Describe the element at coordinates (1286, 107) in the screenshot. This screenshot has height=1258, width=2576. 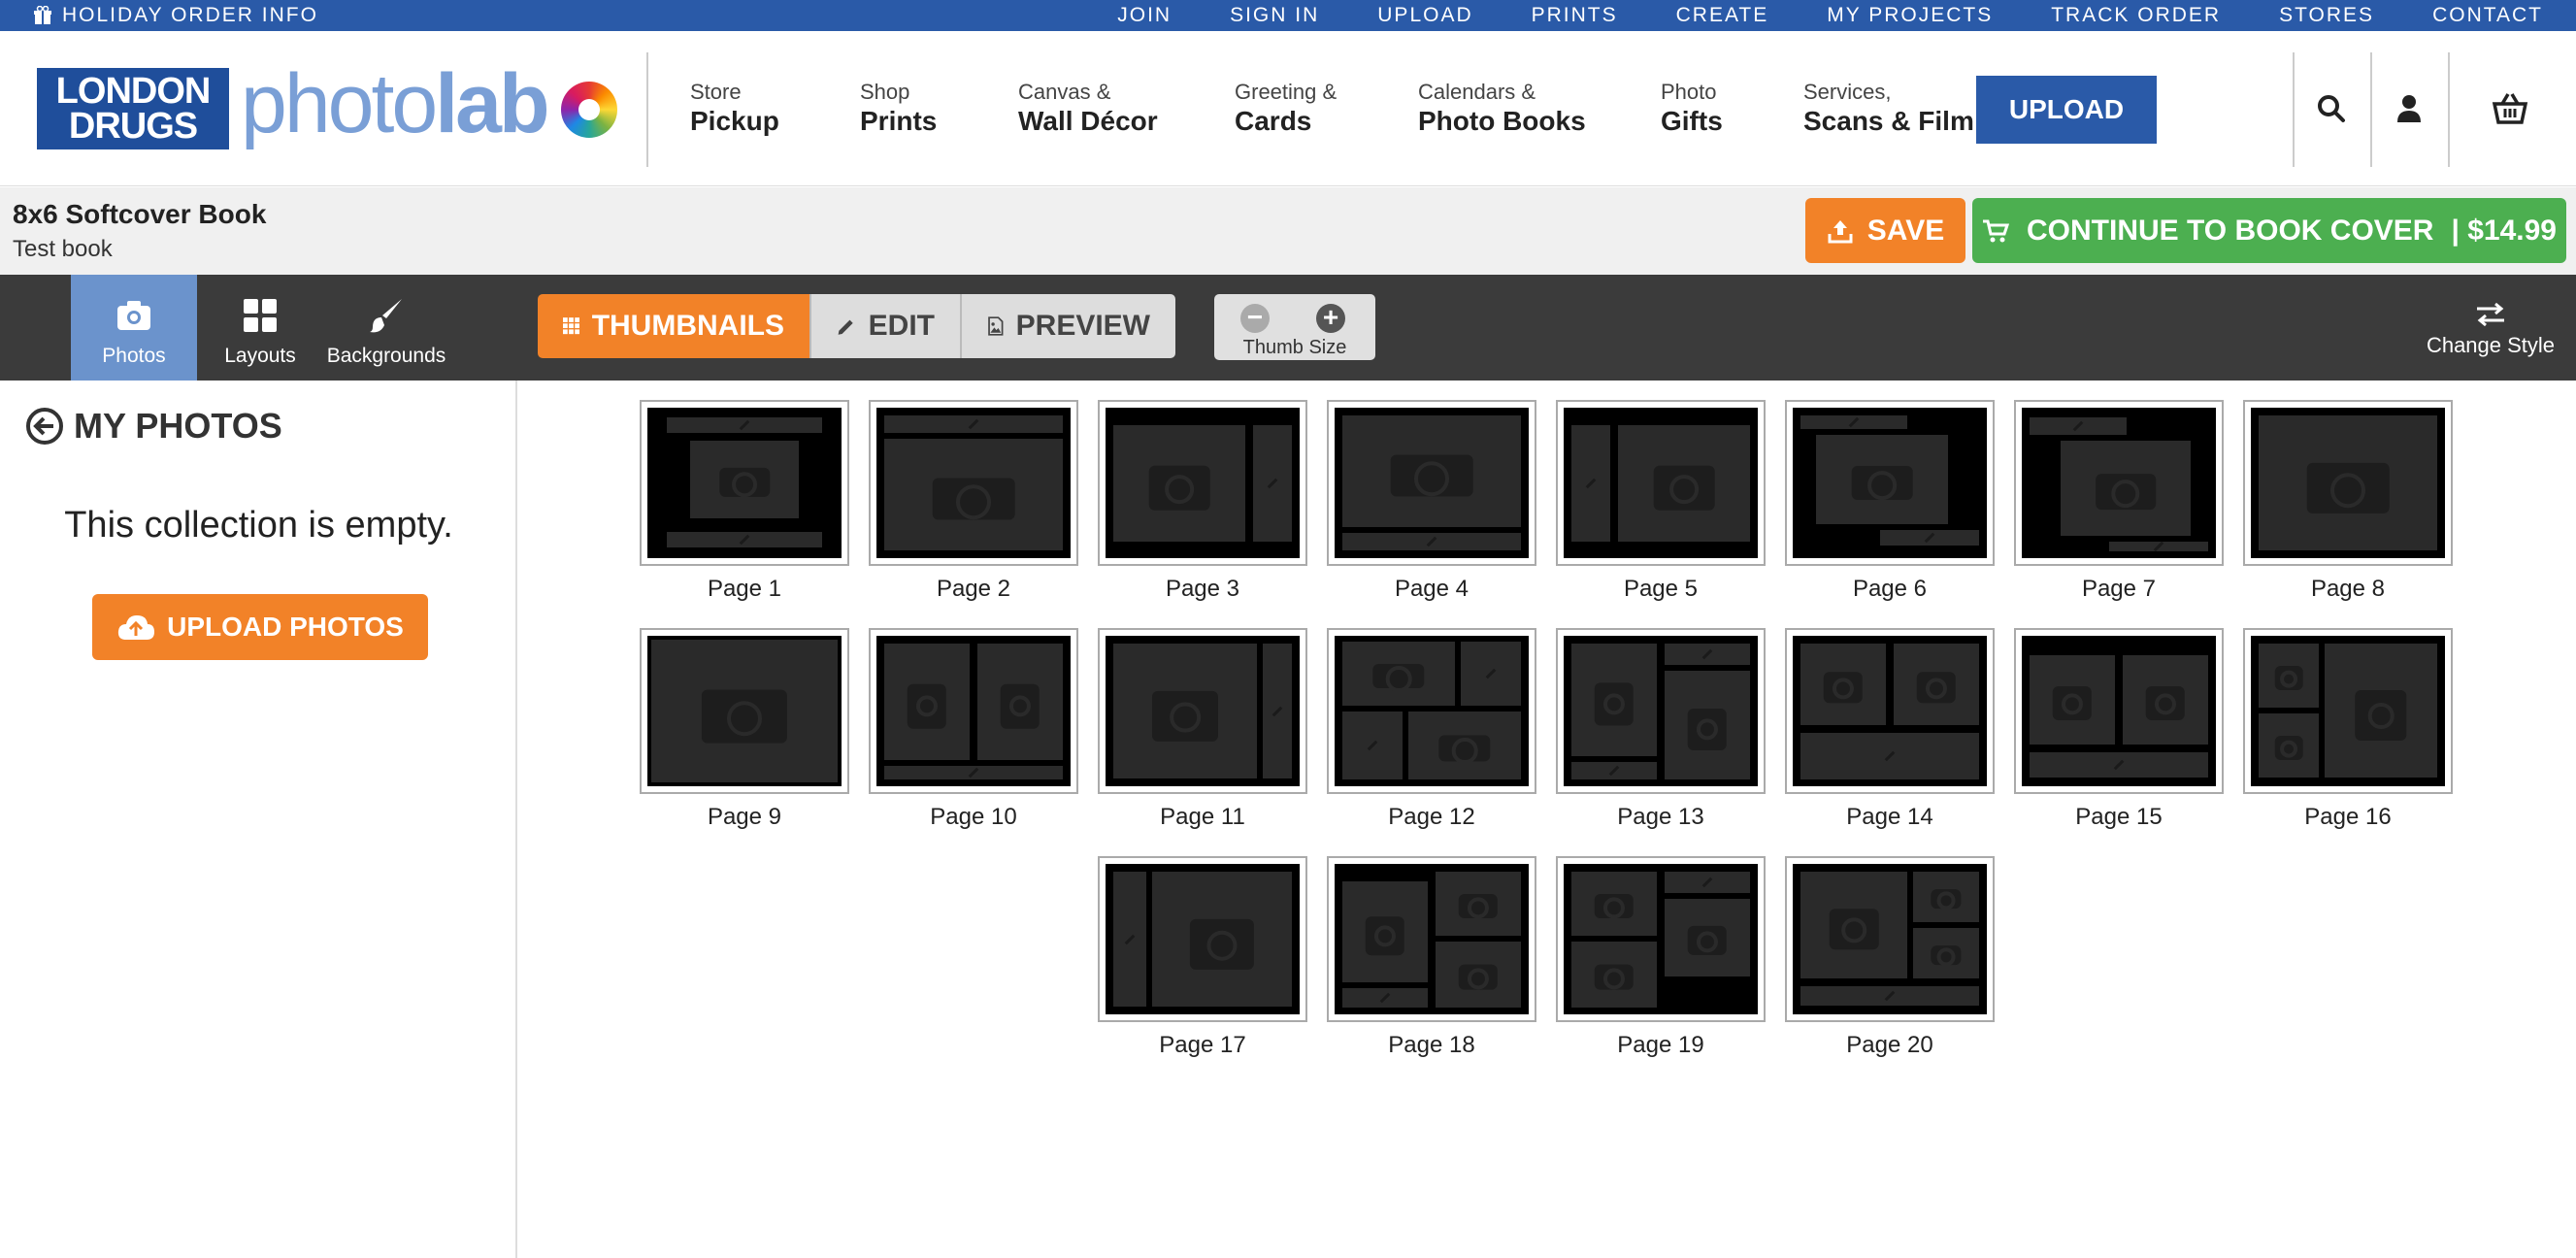
I see `nav-greeting-cards: Greeting & Cards` at that location.